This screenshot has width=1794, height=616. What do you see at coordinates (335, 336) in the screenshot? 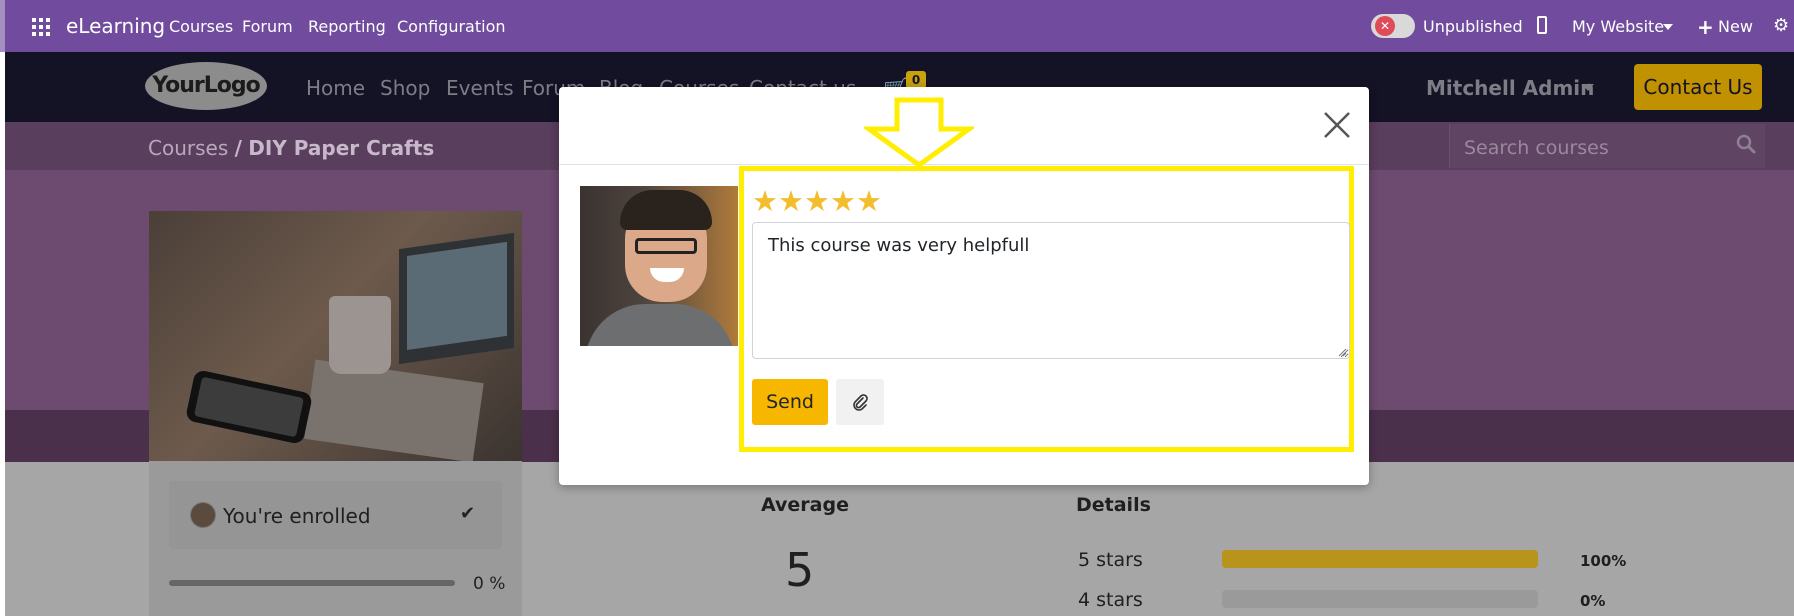
I see `course-cover-image` at bounding box center [335, 336].